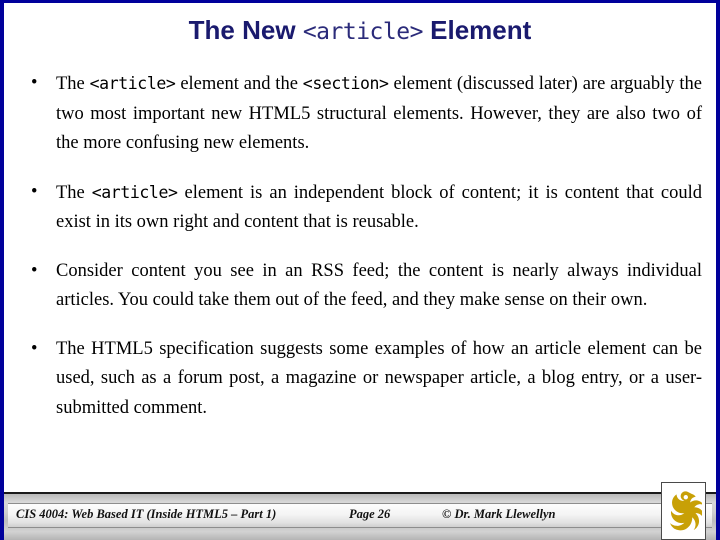  I want to click on title-code-article: <article>, so click(363, 32).